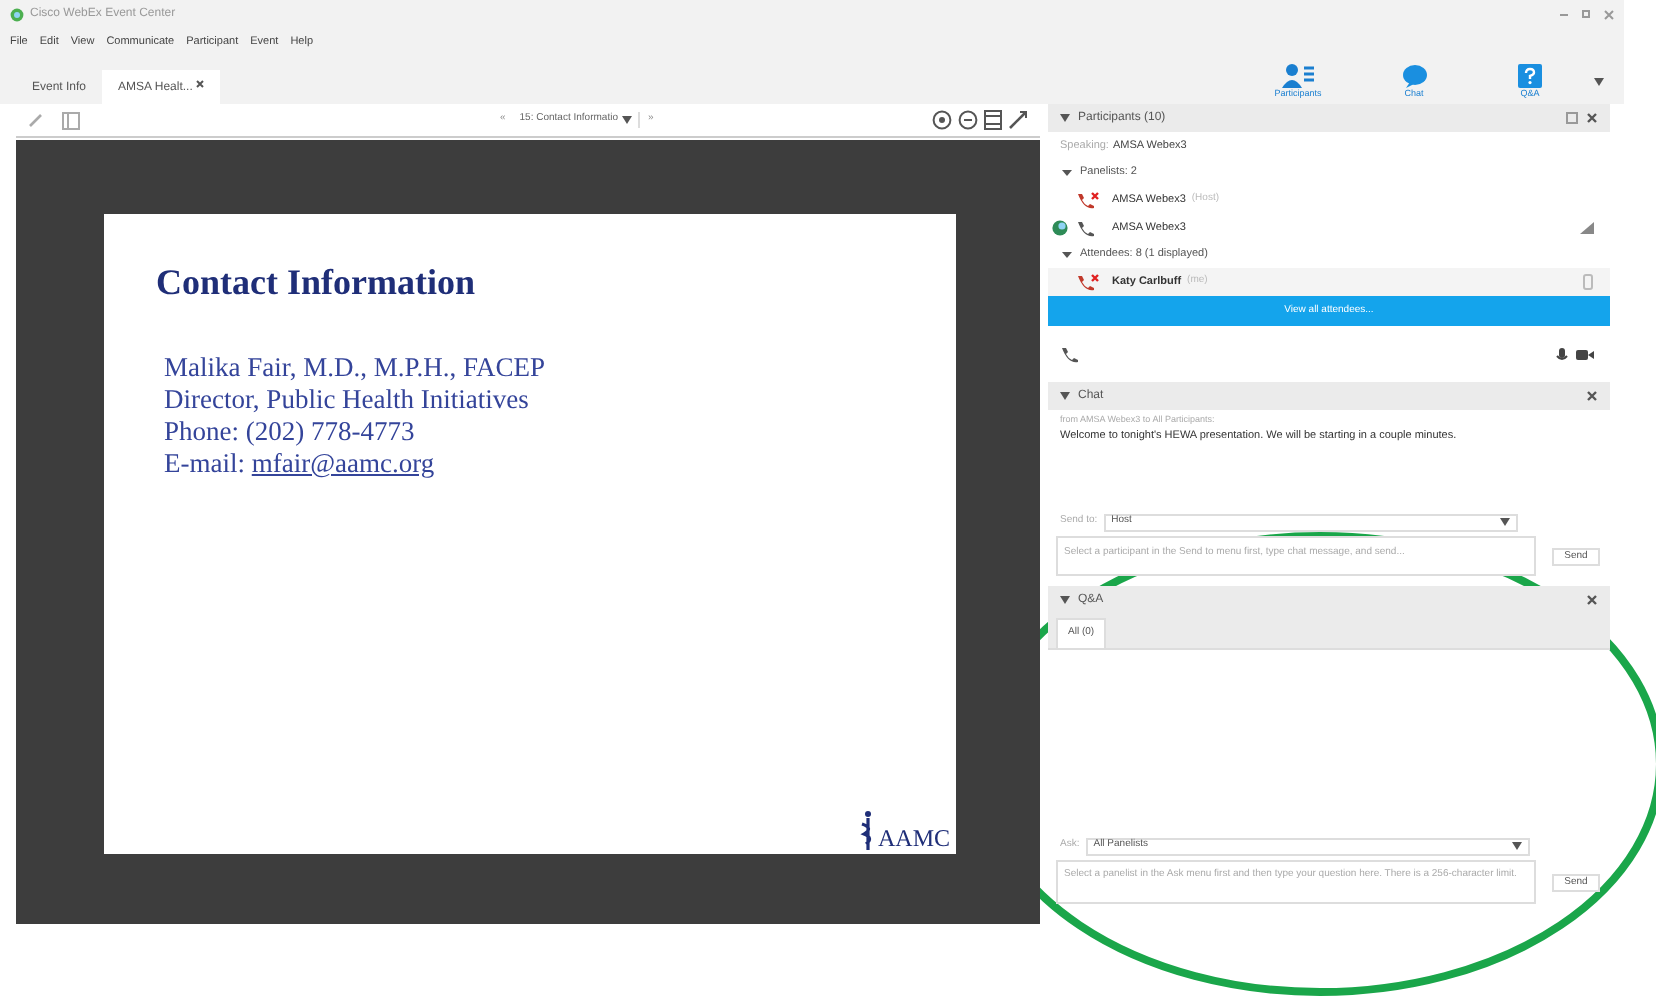  Describe the element at coordinates (1018, 120) in the screenshot. I see `expand-icon` at that location.